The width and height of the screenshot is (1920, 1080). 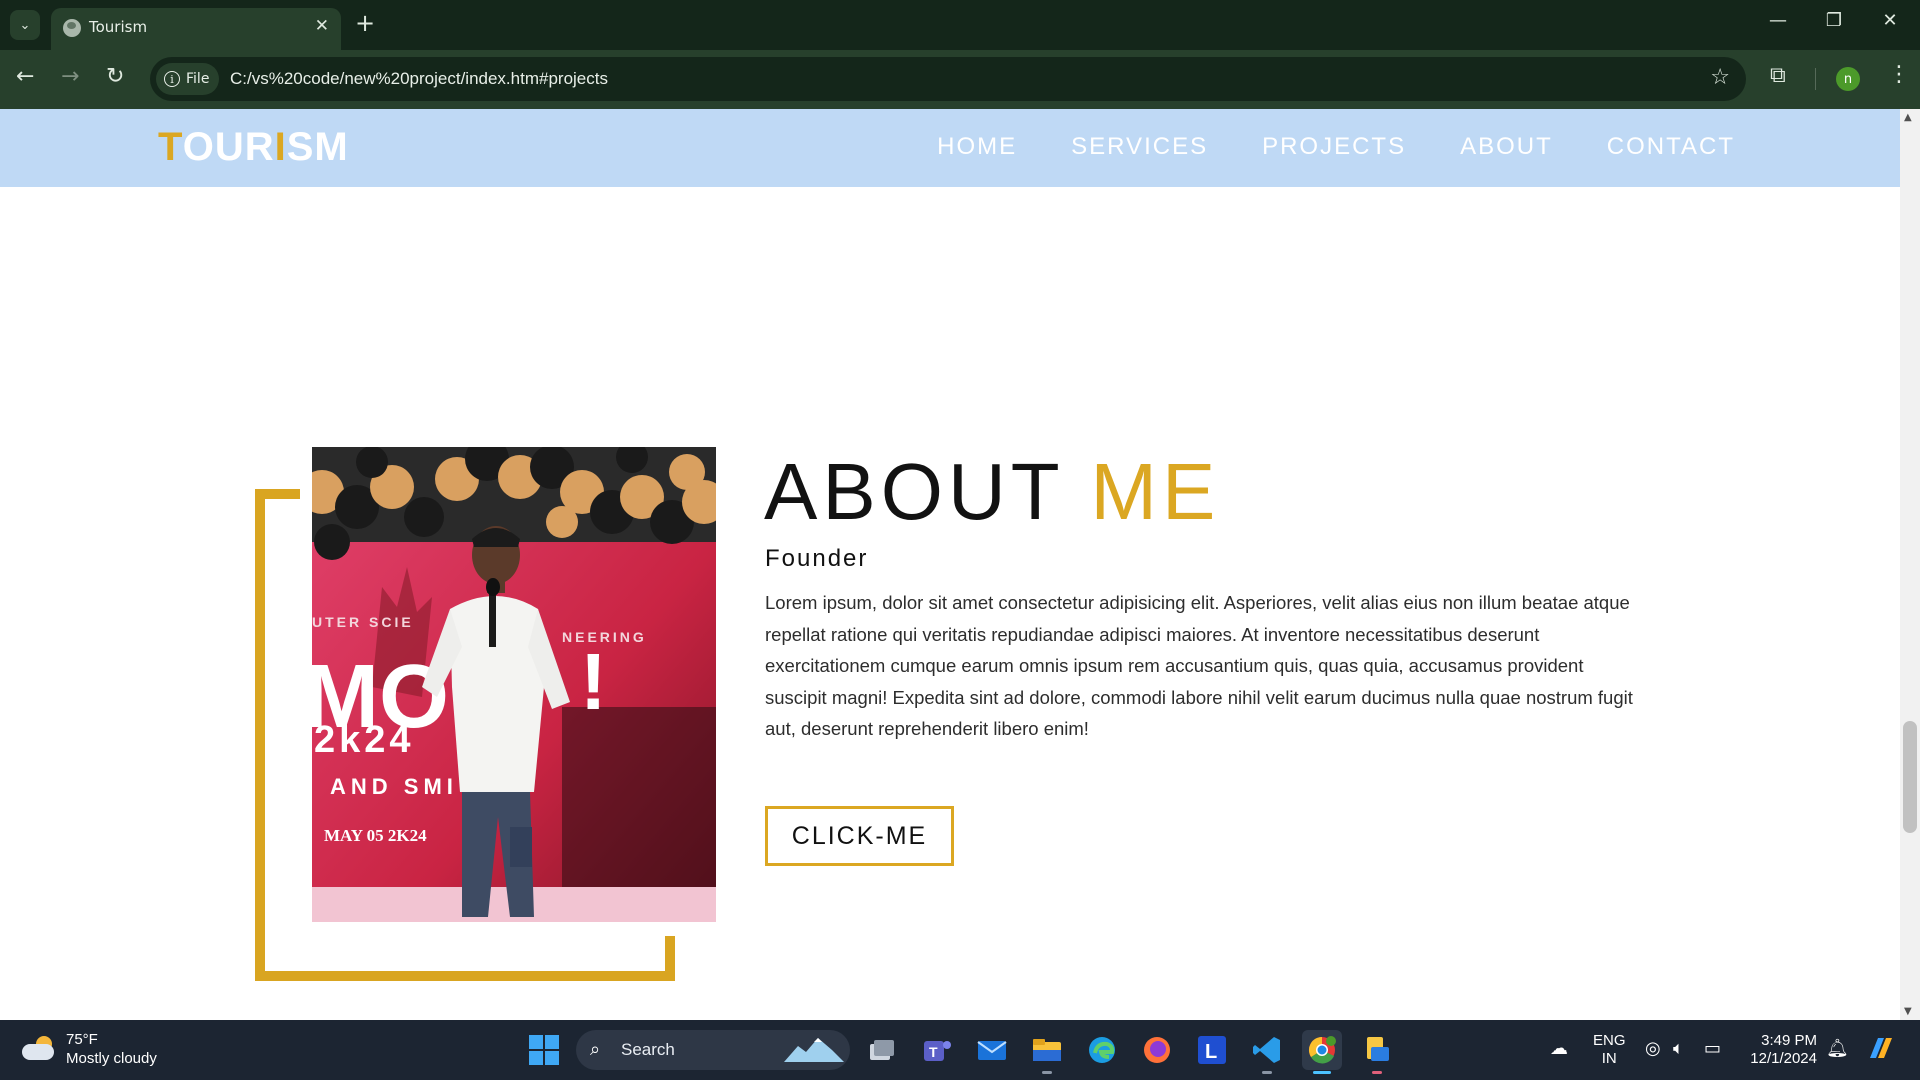 What do you see at coordinates (72, 28) in the screenshot?
I see `globe-icon` at bounding box center [72, 28].